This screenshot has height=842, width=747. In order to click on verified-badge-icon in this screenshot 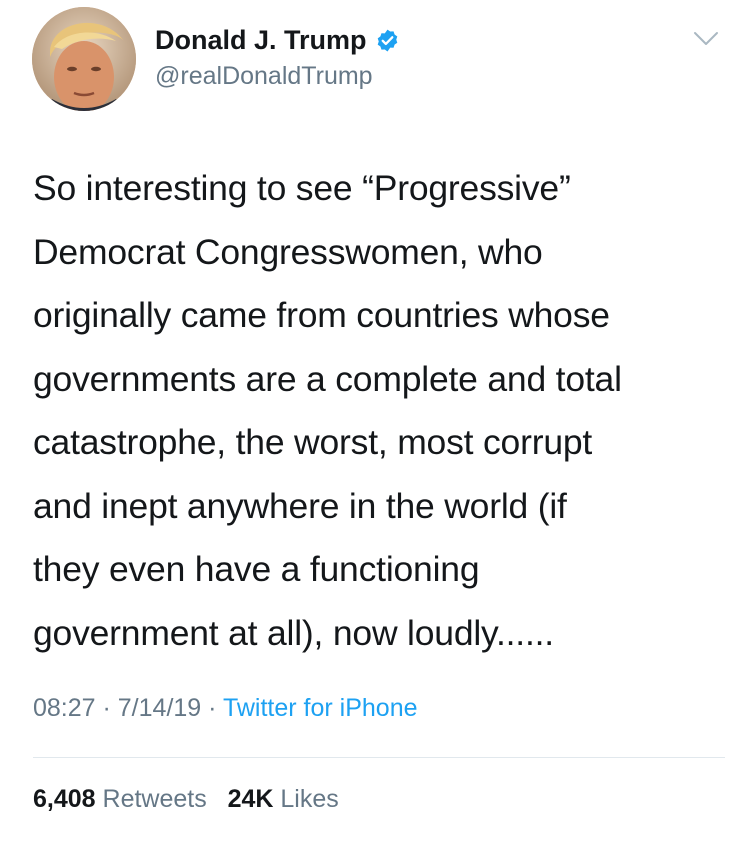, I will do `click(387, 40)`.